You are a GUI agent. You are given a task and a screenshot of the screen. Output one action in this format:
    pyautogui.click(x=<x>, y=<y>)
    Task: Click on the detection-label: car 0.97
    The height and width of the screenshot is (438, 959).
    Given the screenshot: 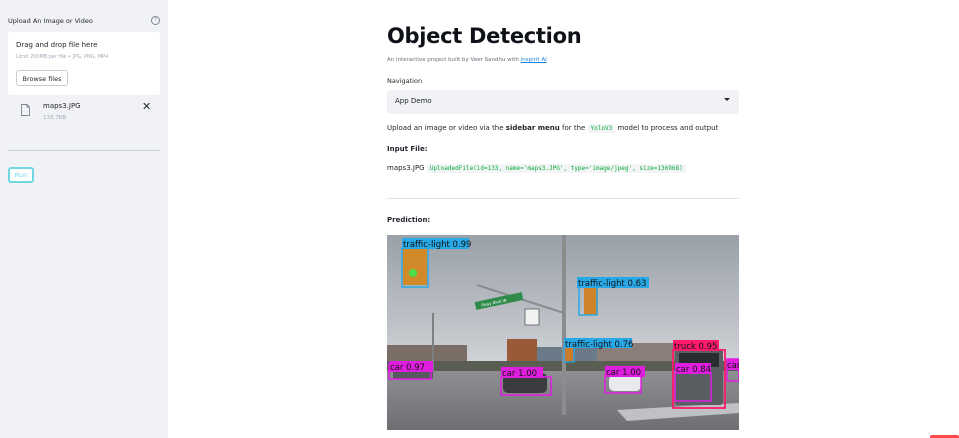 What is the action you would take?
    pyautogui.click(x=407, y=368)
    